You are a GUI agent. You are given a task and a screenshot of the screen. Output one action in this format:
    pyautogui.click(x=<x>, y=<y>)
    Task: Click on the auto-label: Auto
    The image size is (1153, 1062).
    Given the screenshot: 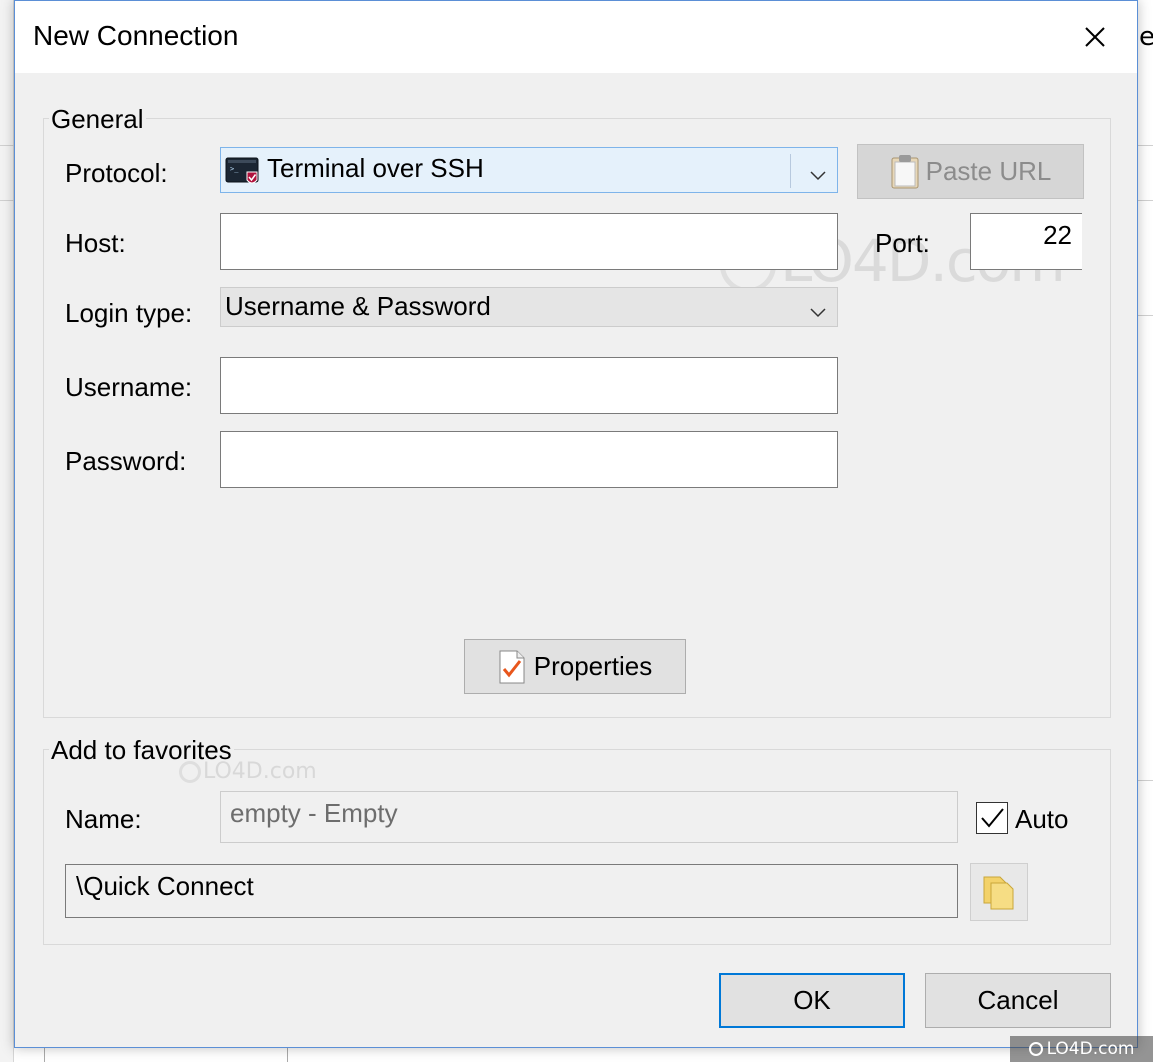 What is the action you would take?
    pyautogui.click(x=1042, y=819)
    